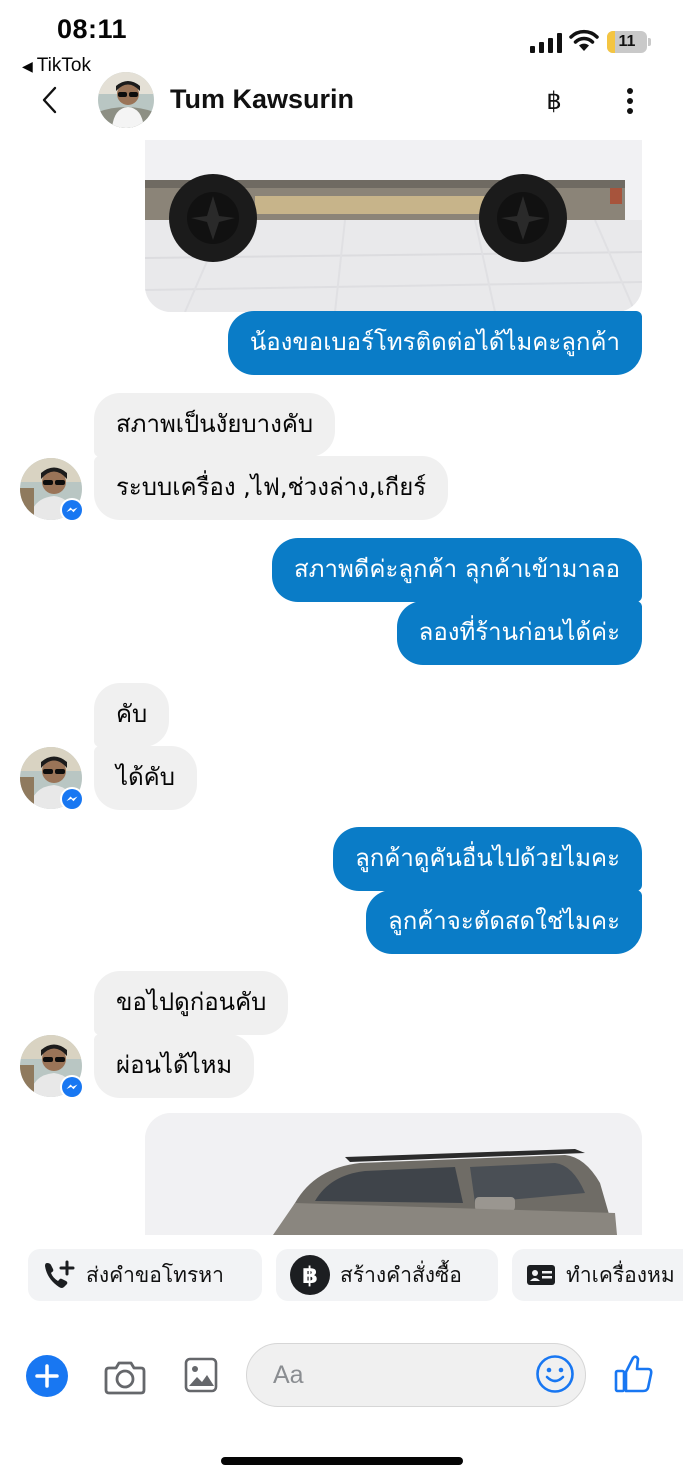 The image size is (683, 1480). Describe the element at coordinates (393, 226) in the screenshot. I see `chat-photo-truck-side` at that location.